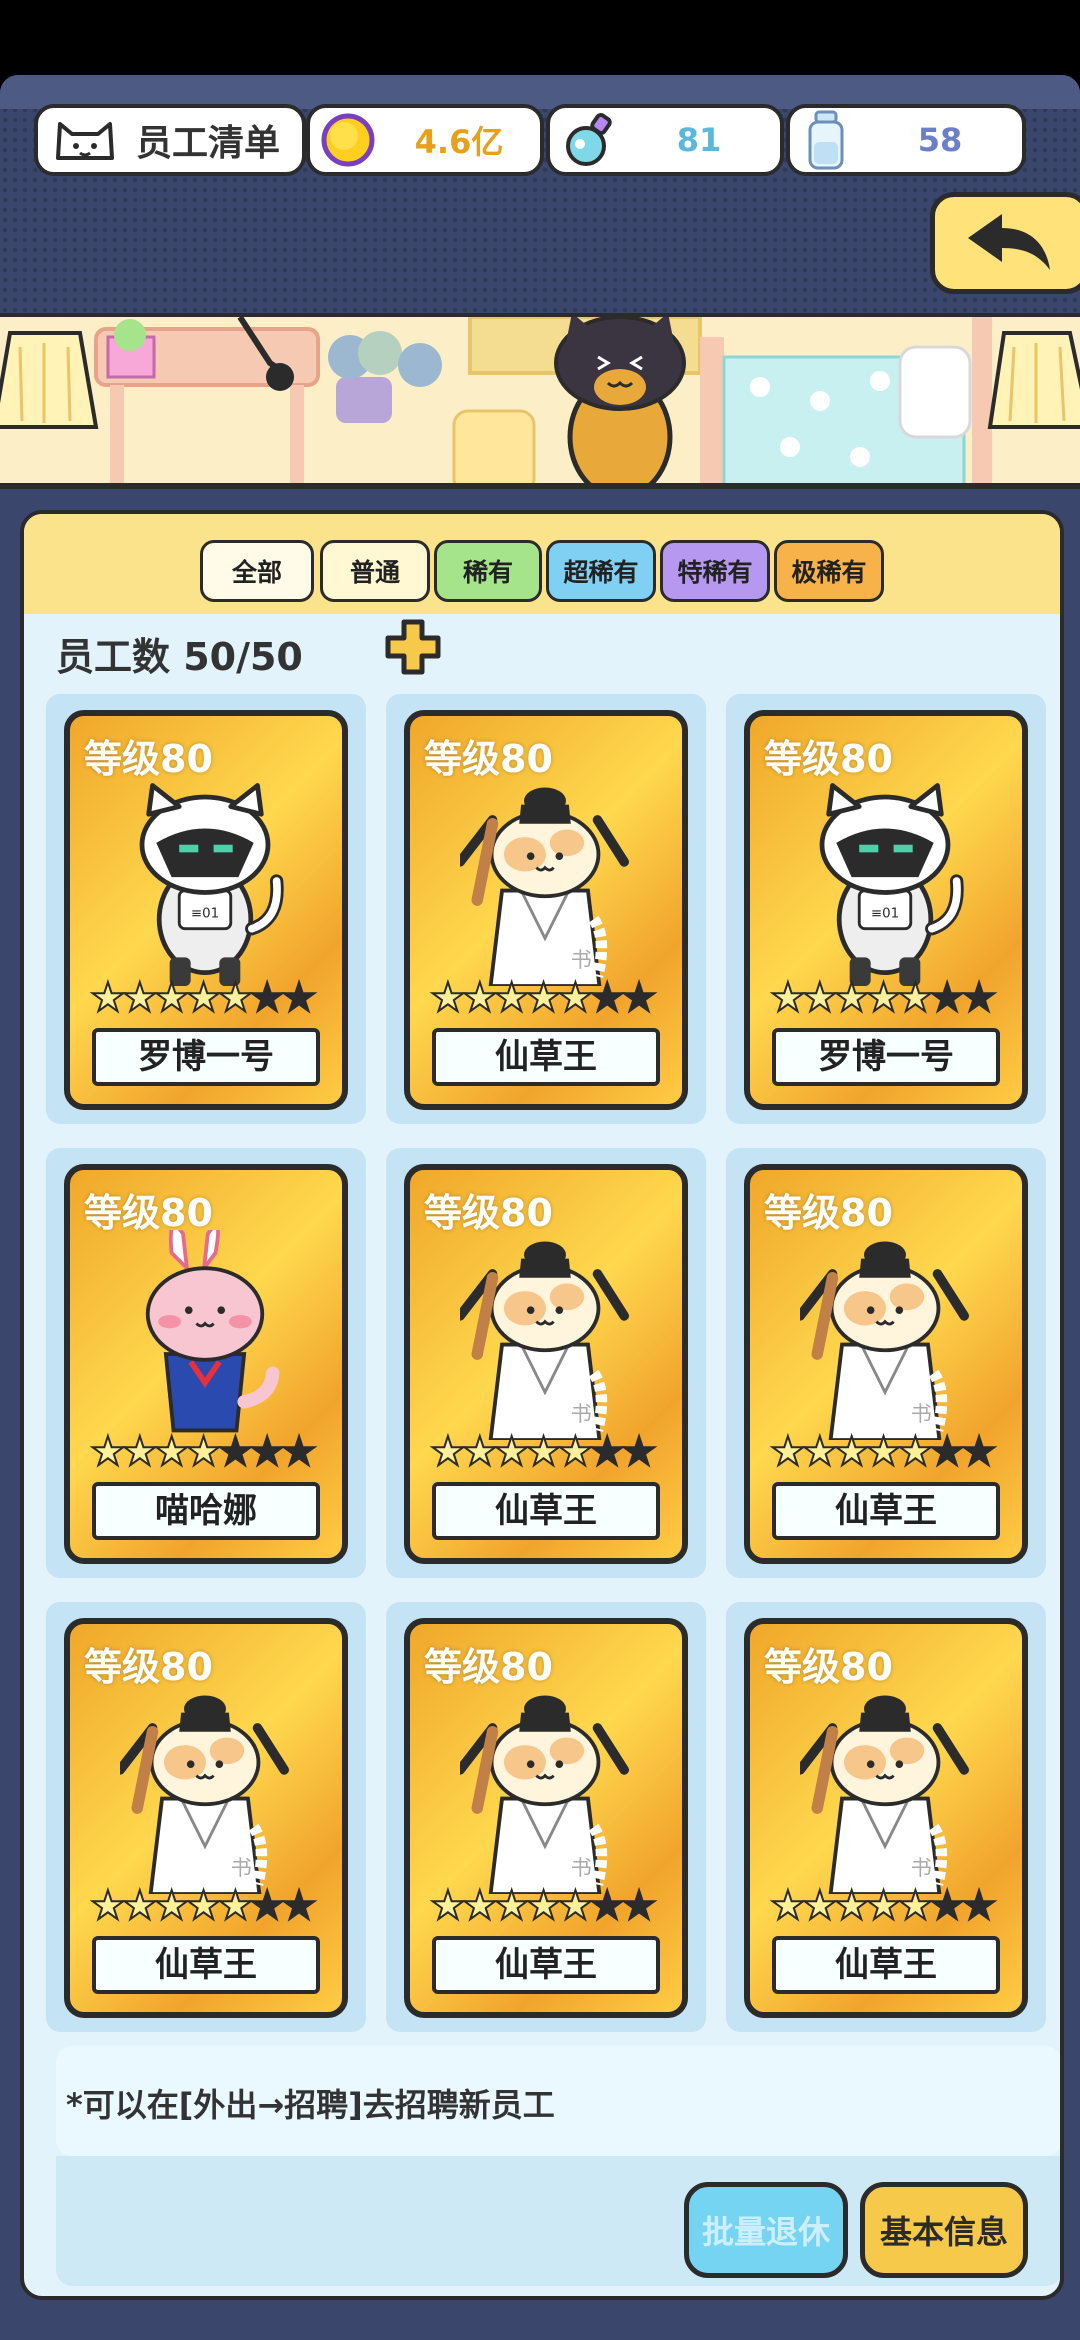 This screenshot has width=1080, height=2340. What do you see at coordinates (944, 2230) in the screenshot?
I see `basic-info-button: 基本信息` at bounding box center [944, 2230].